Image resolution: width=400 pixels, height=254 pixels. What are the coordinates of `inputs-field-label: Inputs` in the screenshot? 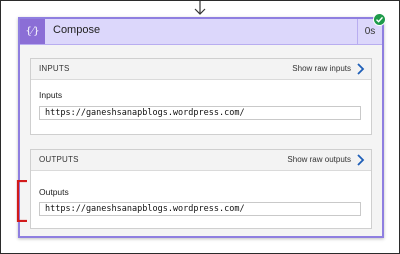 It's located at (51, 95).